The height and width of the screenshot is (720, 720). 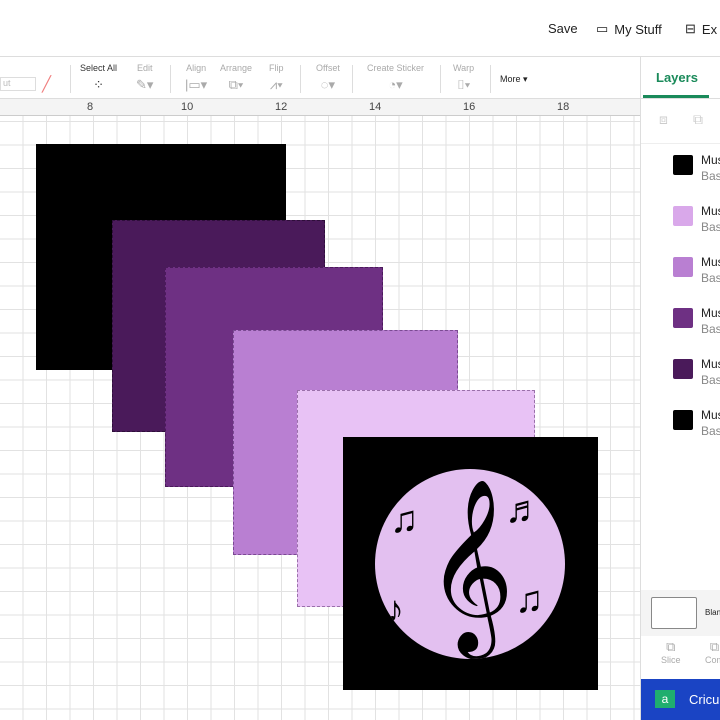 I want to click on group-icon: ⧈, so click(x=663, y=119).